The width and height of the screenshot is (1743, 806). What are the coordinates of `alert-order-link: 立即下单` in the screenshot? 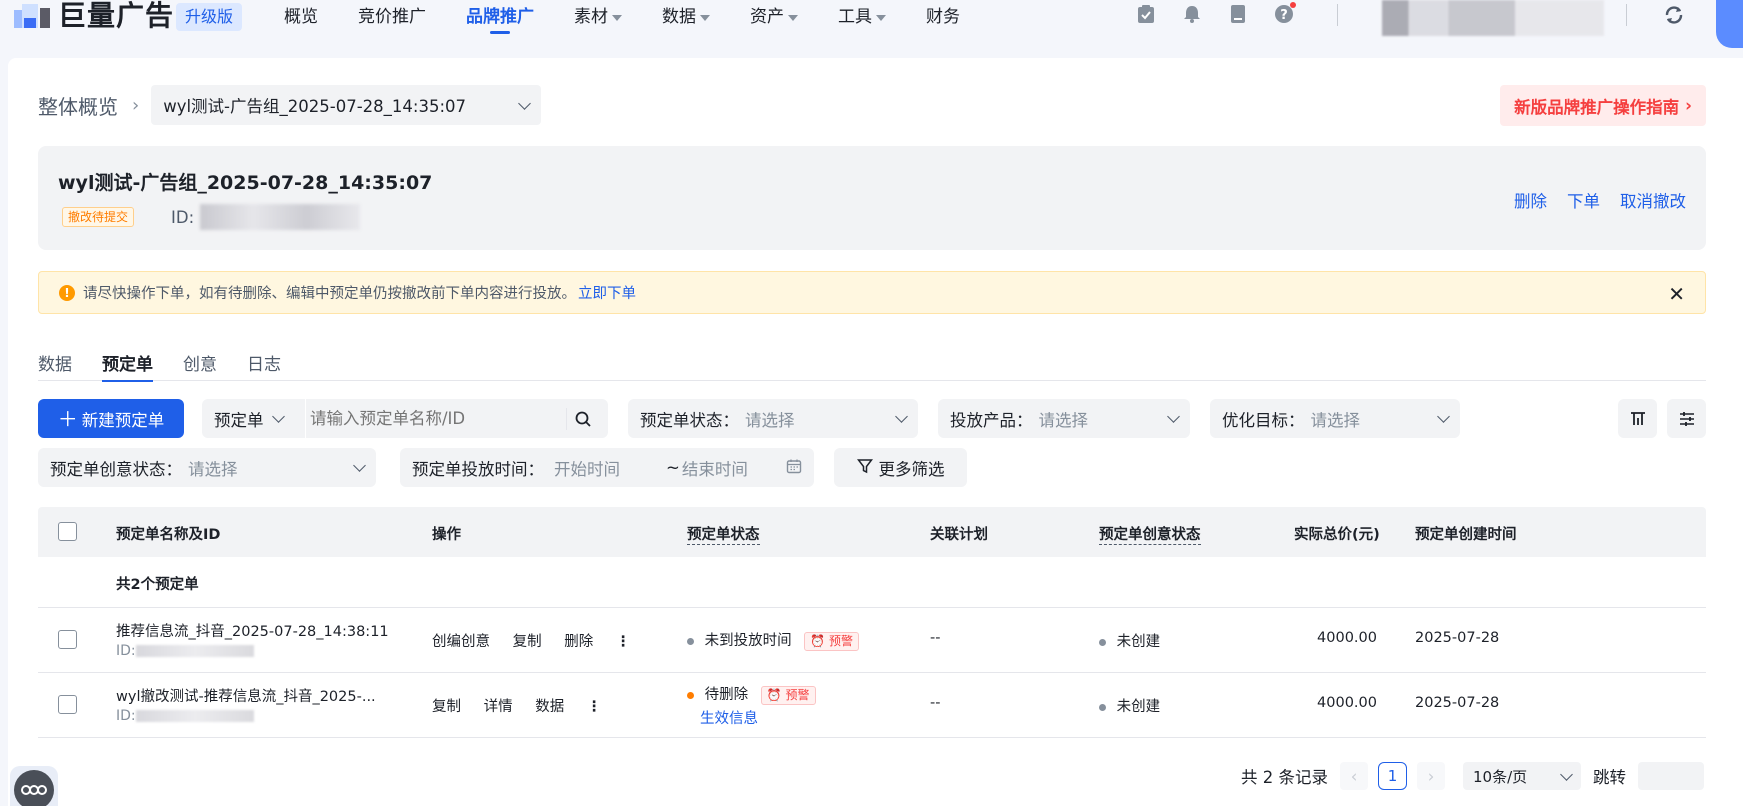 It's located at (607, 292).